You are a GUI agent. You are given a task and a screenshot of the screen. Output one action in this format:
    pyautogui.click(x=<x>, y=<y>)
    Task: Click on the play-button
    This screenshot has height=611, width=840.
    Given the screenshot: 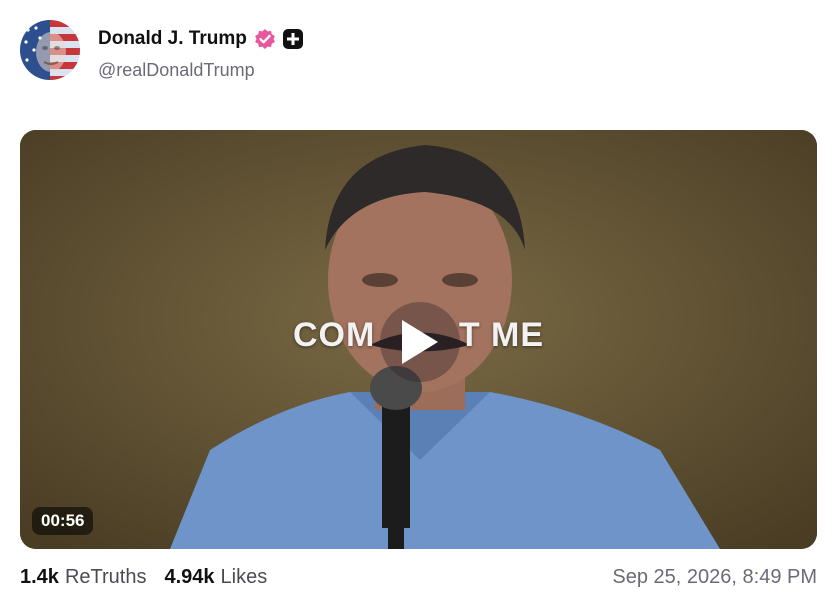 What is the action you would take?
    pyautogui.click(x=420, y=342)
    